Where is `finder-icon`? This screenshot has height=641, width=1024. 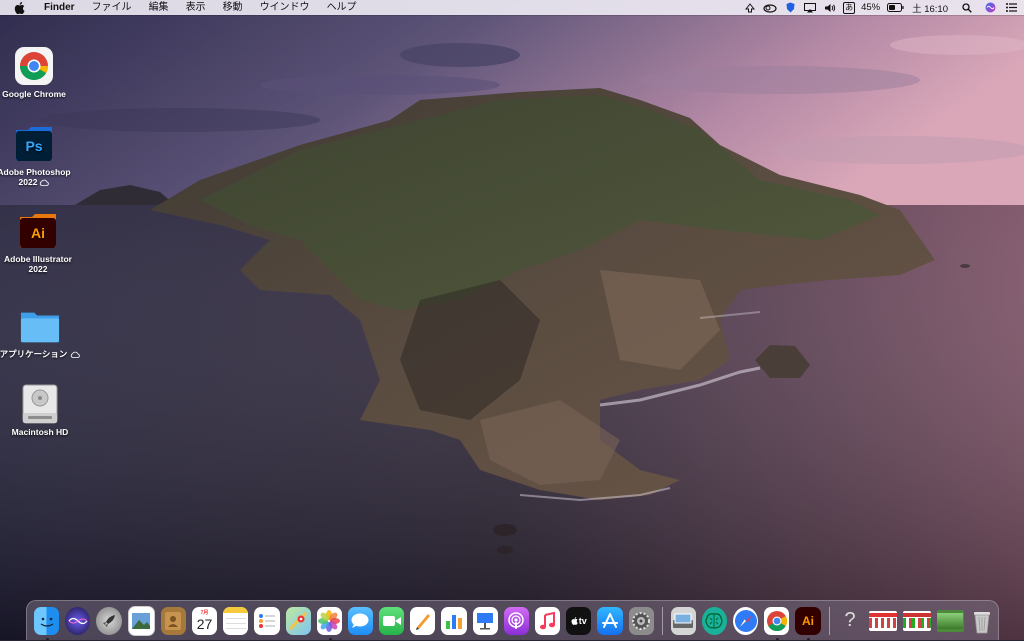
finder-icon is located at coordinates (46, 622).